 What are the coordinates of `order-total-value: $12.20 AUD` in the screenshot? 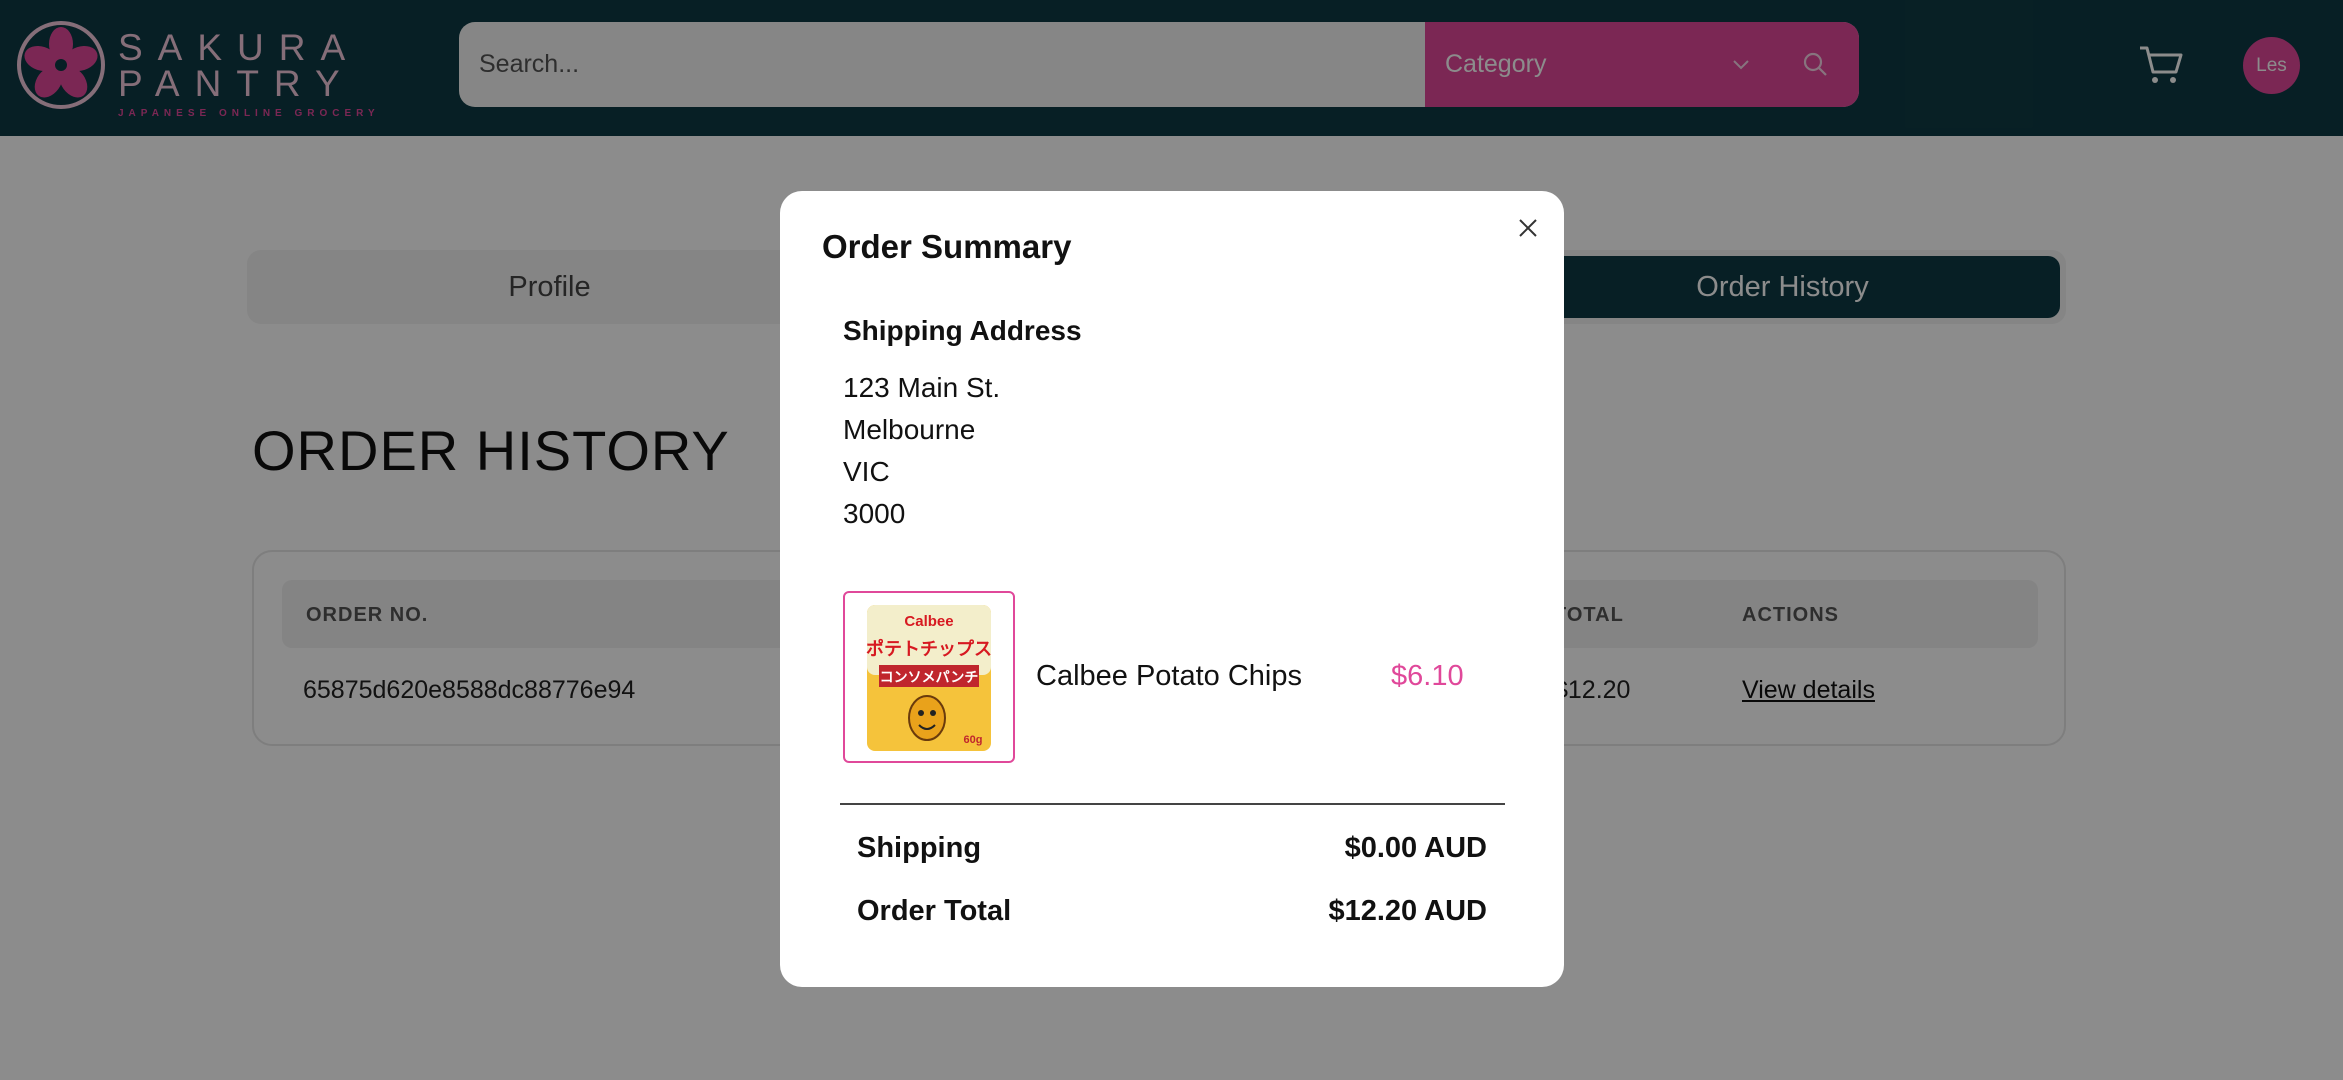 It's located at (1407, 911).